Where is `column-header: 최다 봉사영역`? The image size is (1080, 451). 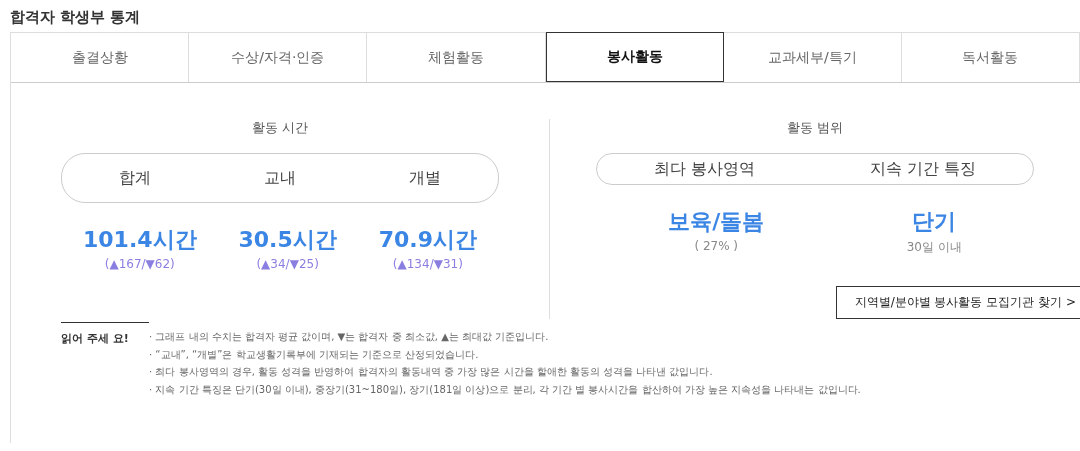 column-header: 최다 봉사영역 is located at coordinates (705, 169).